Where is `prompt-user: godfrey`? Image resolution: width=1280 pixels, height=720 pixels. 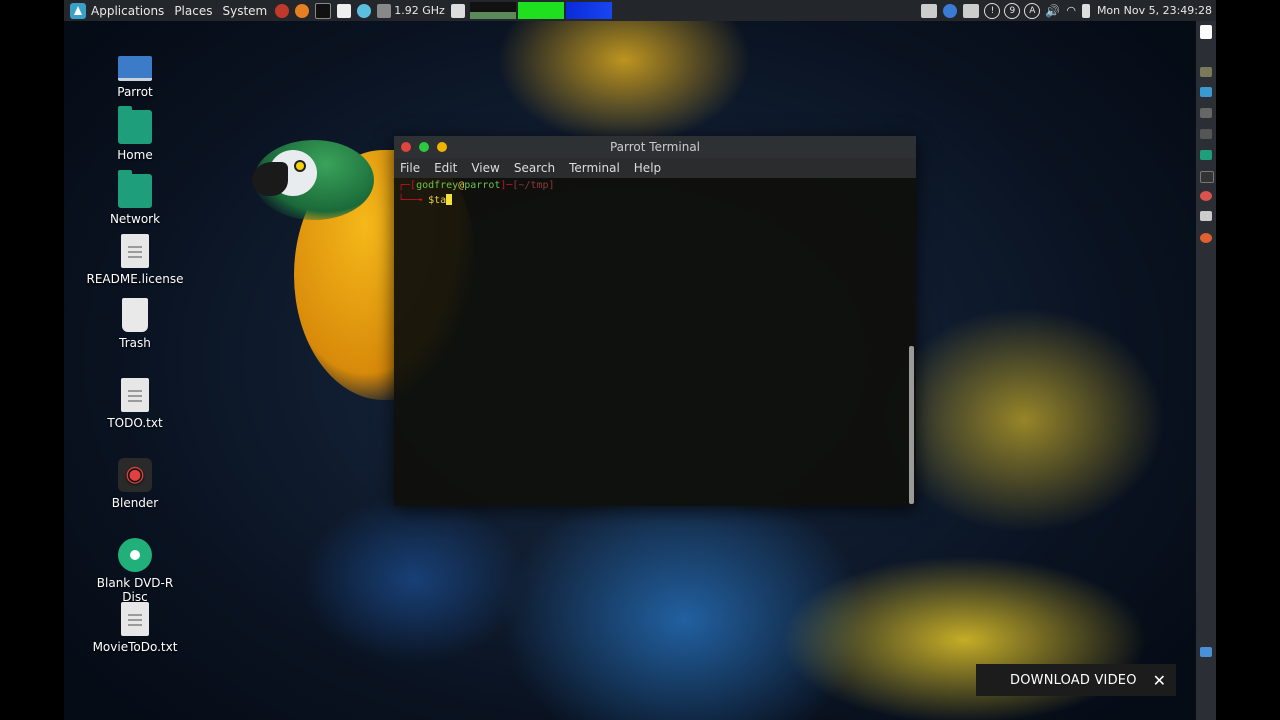 prompt-user: godfrey is located at coordinates (437, 185).